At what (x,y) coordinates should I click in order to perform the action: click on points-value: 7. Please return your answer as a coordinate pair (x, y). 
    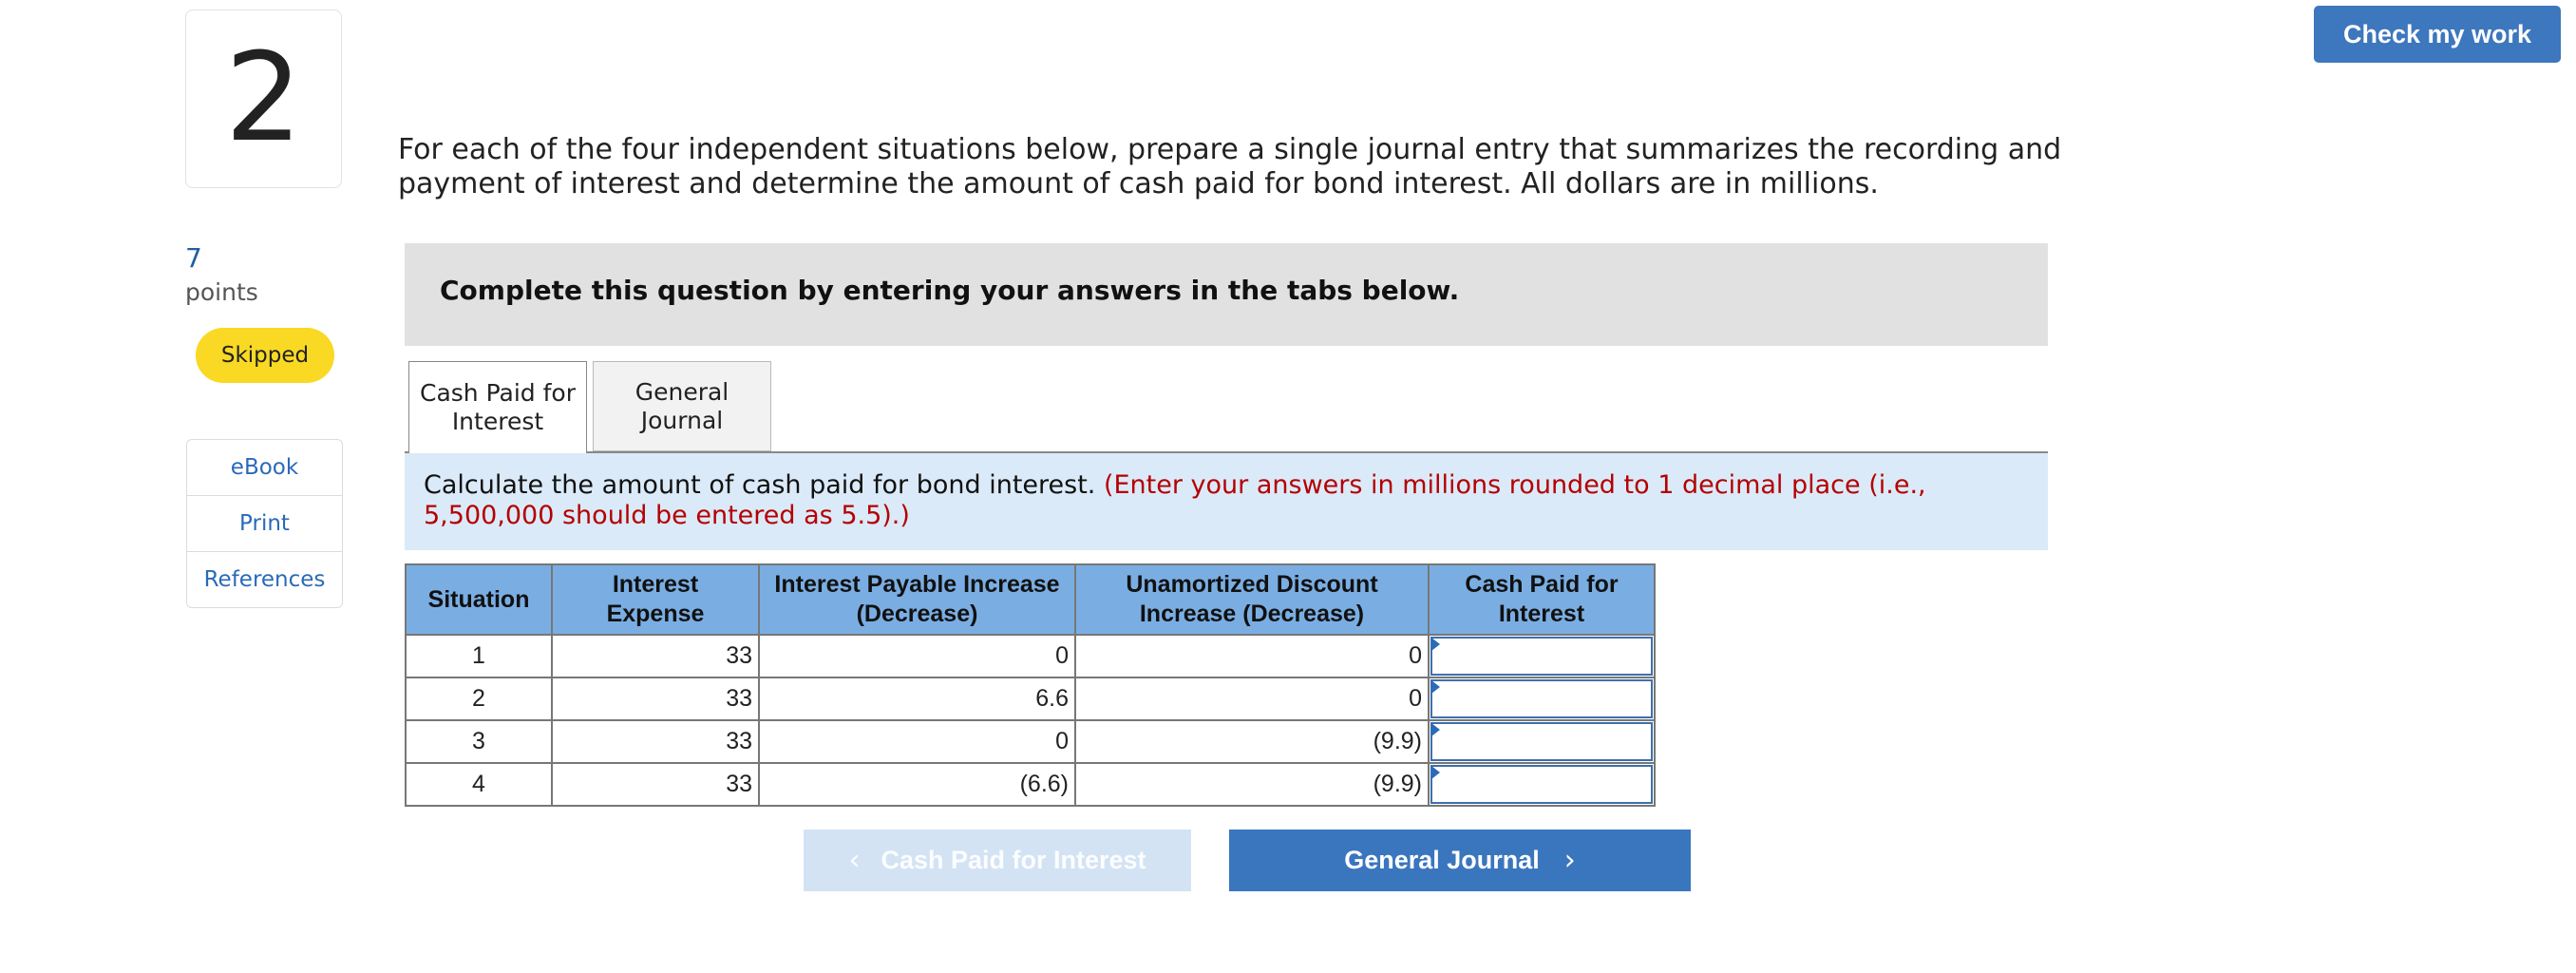
    Looking at the image, I should click on (193, 258).